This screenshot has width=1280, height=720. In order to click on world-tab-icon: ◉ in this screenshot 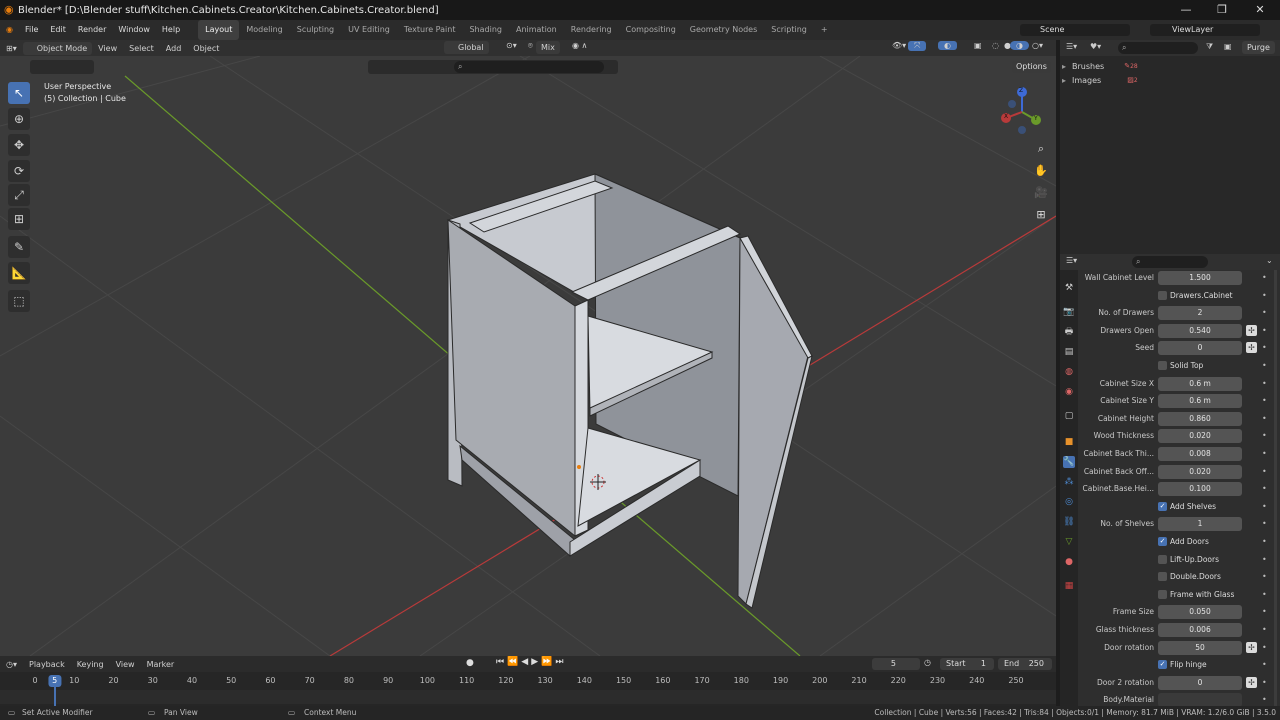, I will do `click(1069, 392)`.